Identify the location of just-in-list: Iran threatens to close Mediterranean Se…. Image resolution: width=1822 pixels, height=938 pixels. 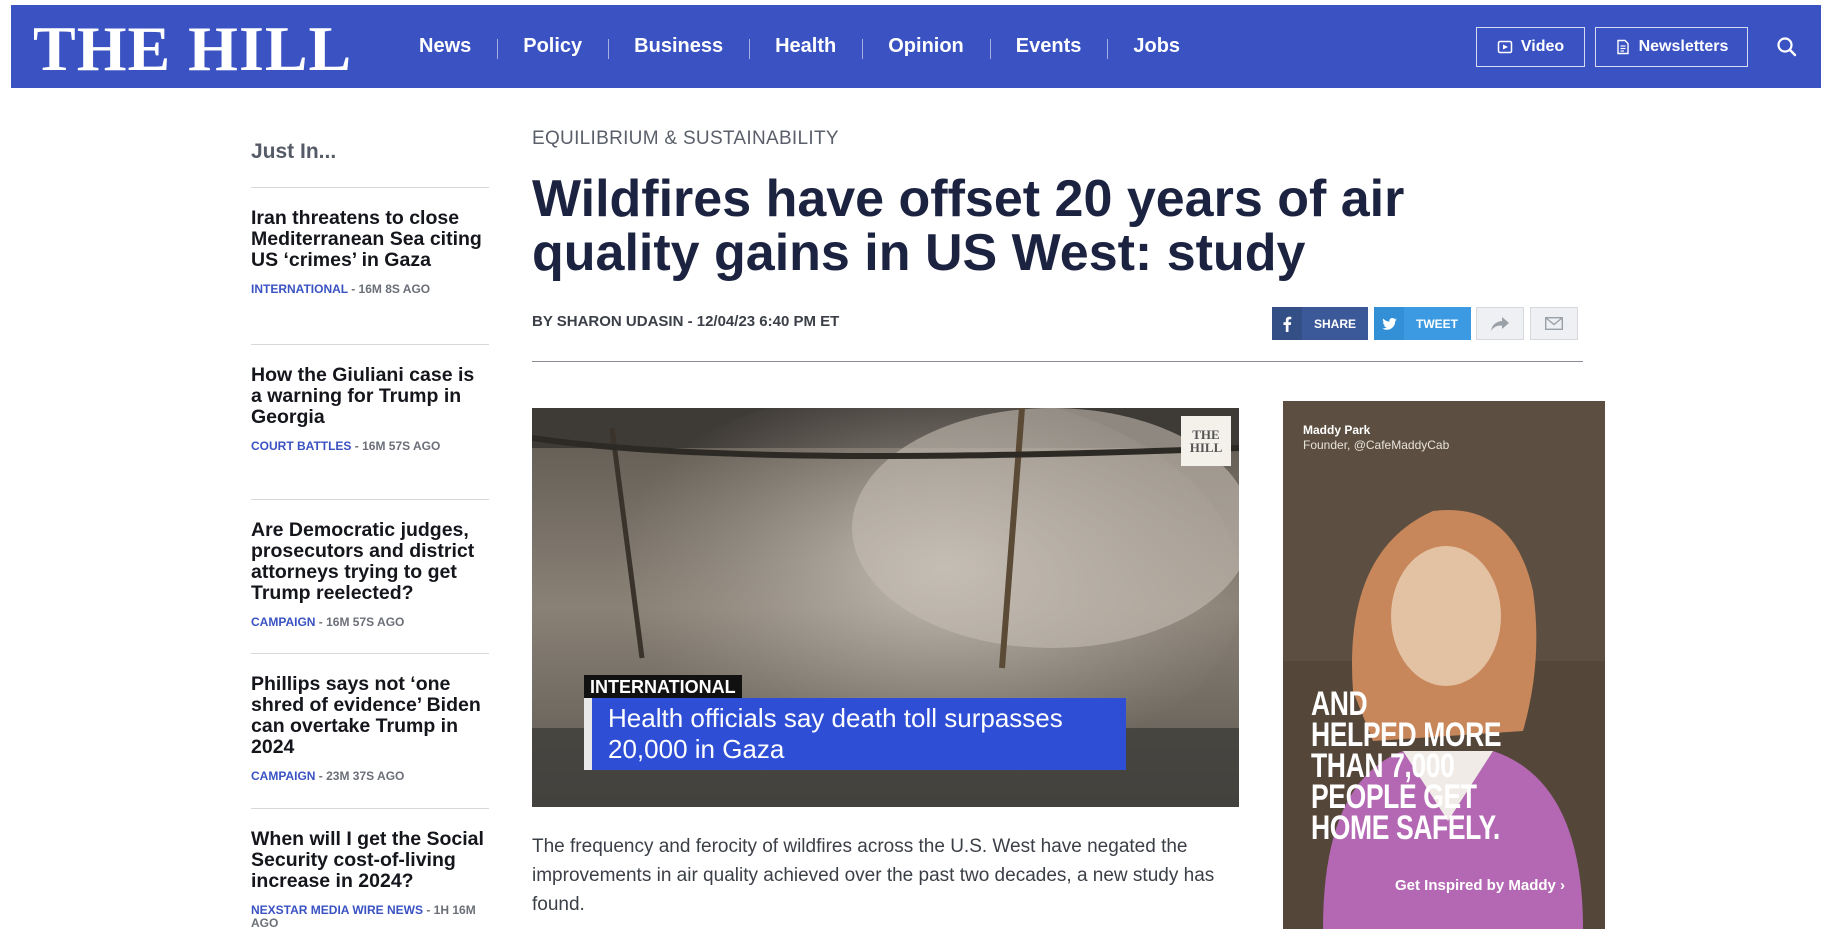
(370, 562).